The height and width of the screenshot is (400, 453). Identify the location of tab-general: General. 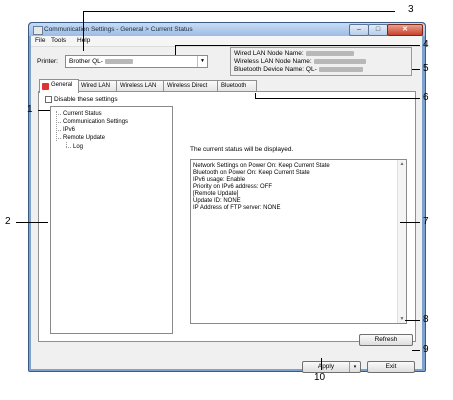
(59, 86).